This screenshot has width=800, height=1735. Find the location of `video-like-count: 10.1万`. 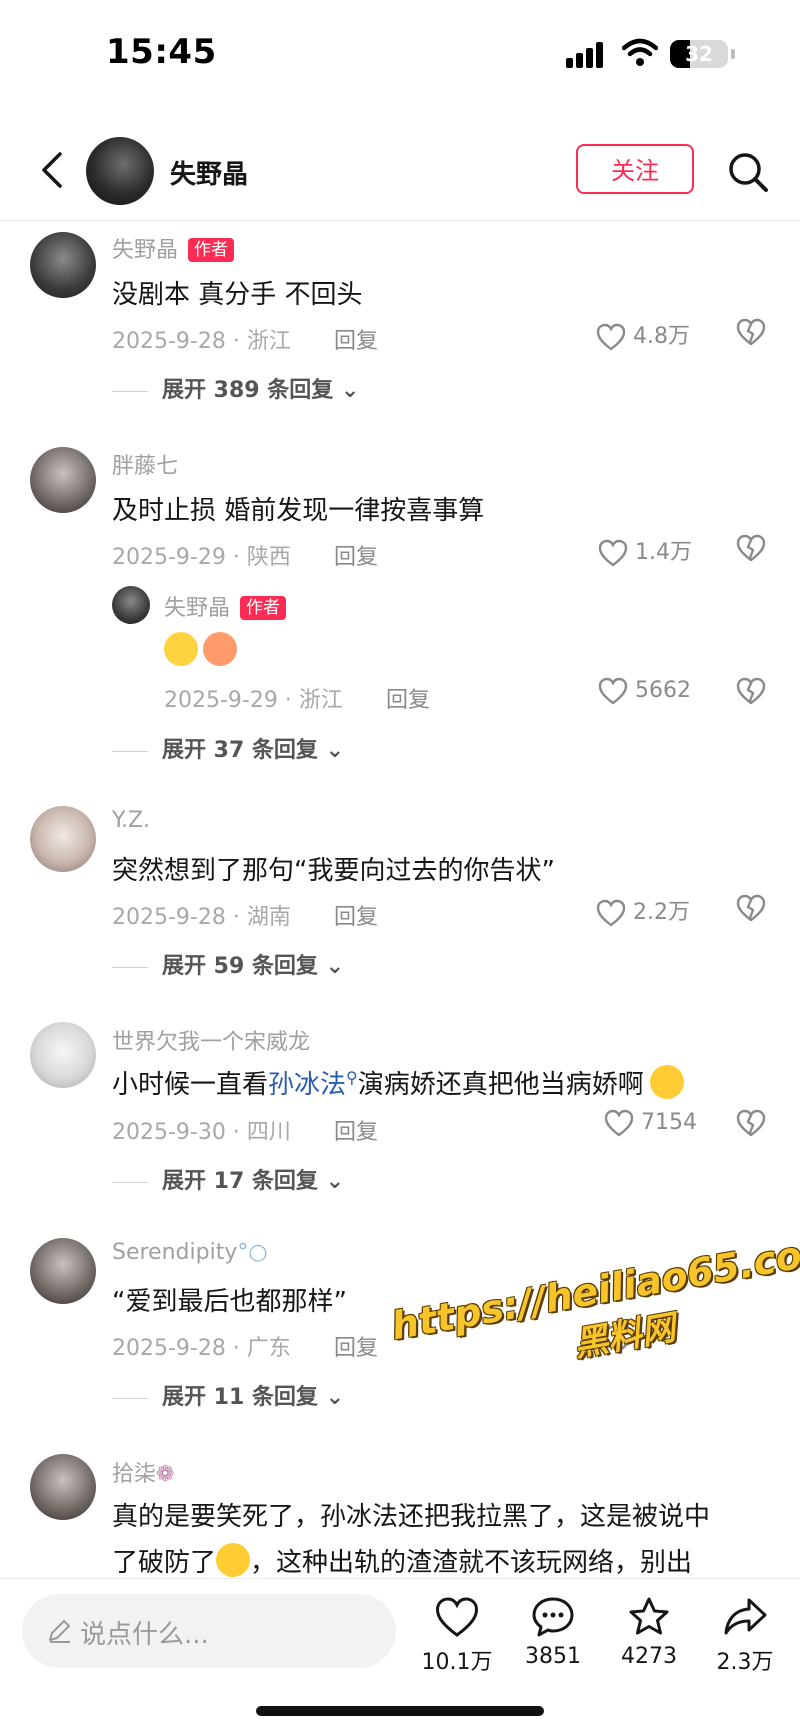

video-like-count: 10.1万 is located at coordinates (457, 1662).